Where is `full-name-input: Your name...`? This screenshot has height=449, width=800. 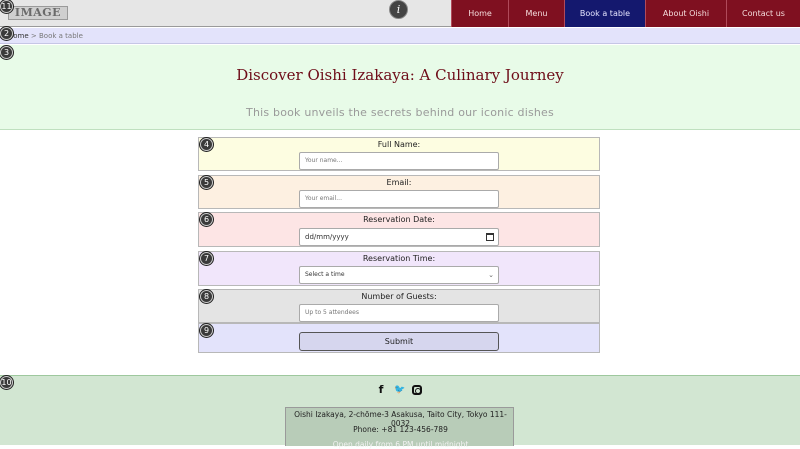
full-name-input: Your name... is located at coordinates (399, 161).